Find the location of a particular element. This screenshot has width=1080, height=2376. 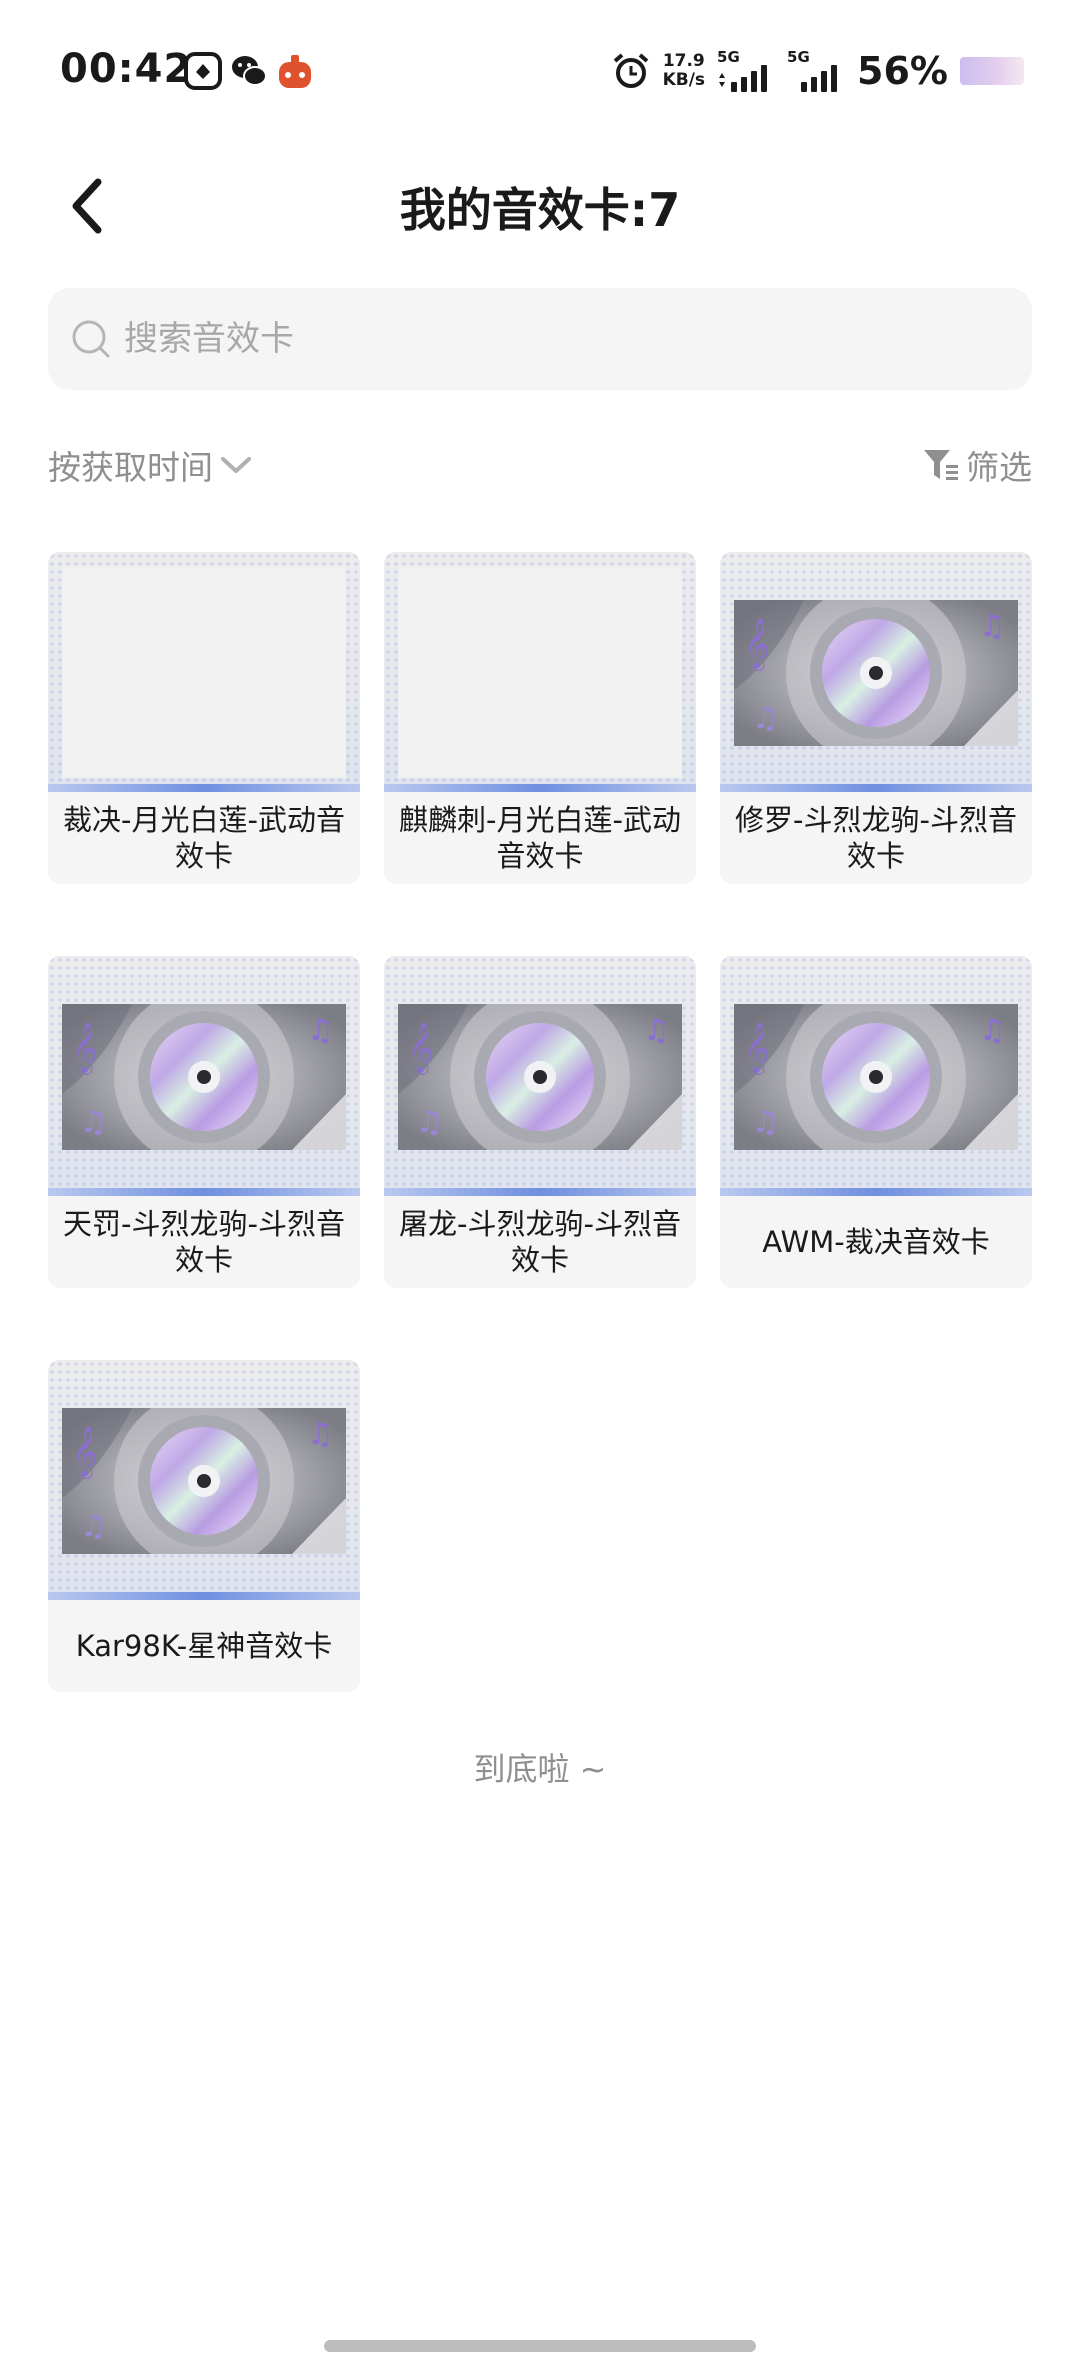

sort-dropdown: 按获取时间 is located at coordinates (150, 465).